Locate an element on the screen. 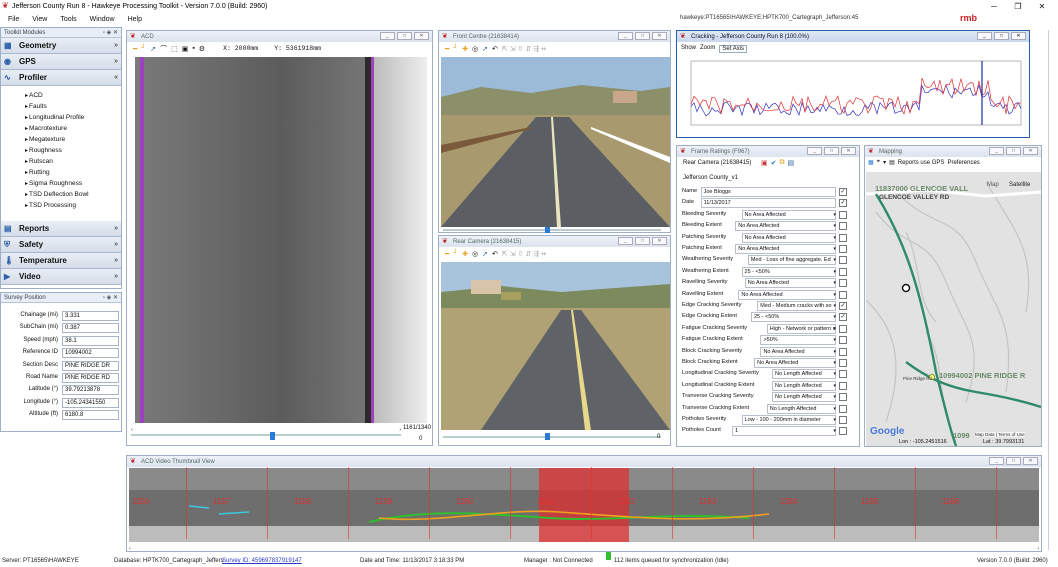  rating-checkbox: ✓ is located at coordinates (843, 306).